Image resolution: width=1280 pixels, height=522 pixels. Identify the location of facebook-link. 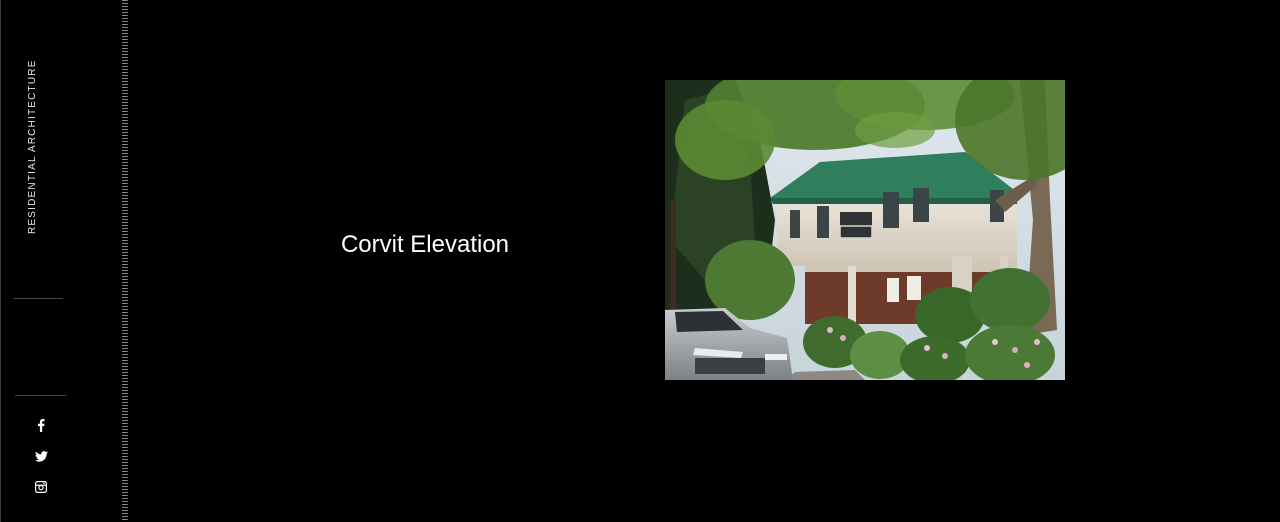
(41, 425).